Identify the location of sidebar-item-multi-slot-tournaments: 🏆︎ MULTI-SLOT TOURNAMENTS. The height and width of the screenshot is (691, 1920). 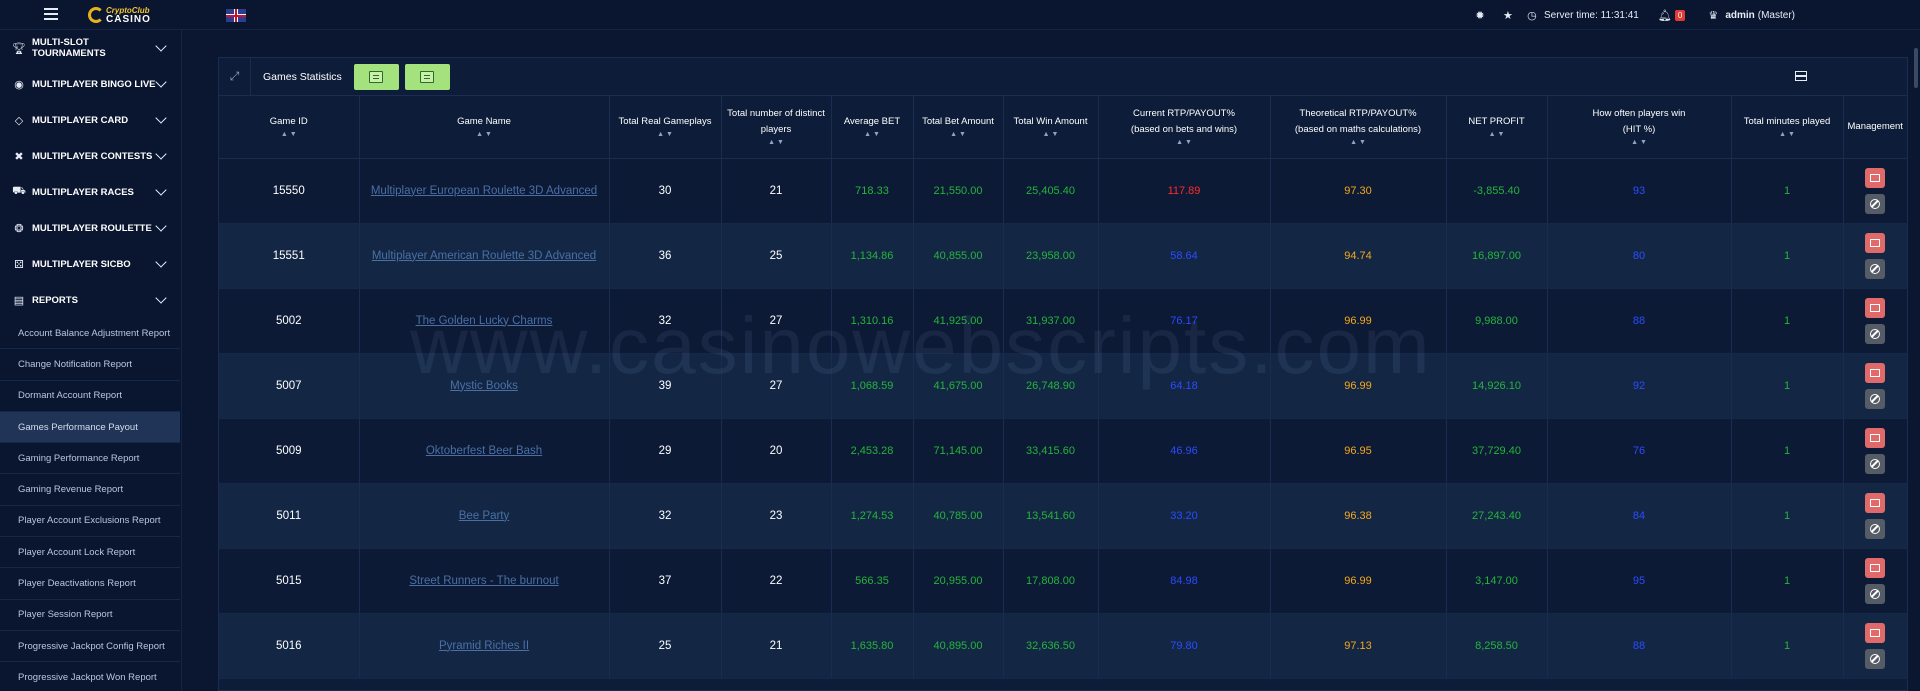
(90, 48).